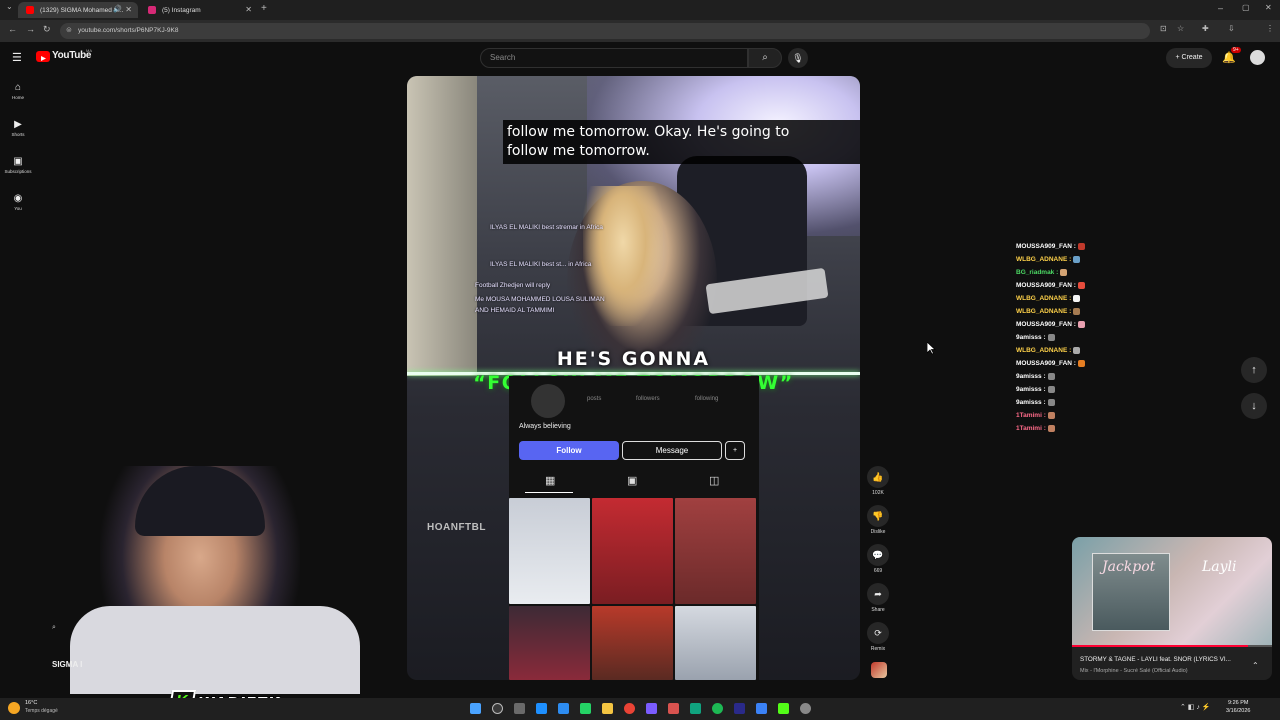 The height and width of the screenshot is (720, 1280). What do you see at coordinates (1189, 58) in the screenshot?
I see `create-button: + Create` at bounding box center [1189, 58].